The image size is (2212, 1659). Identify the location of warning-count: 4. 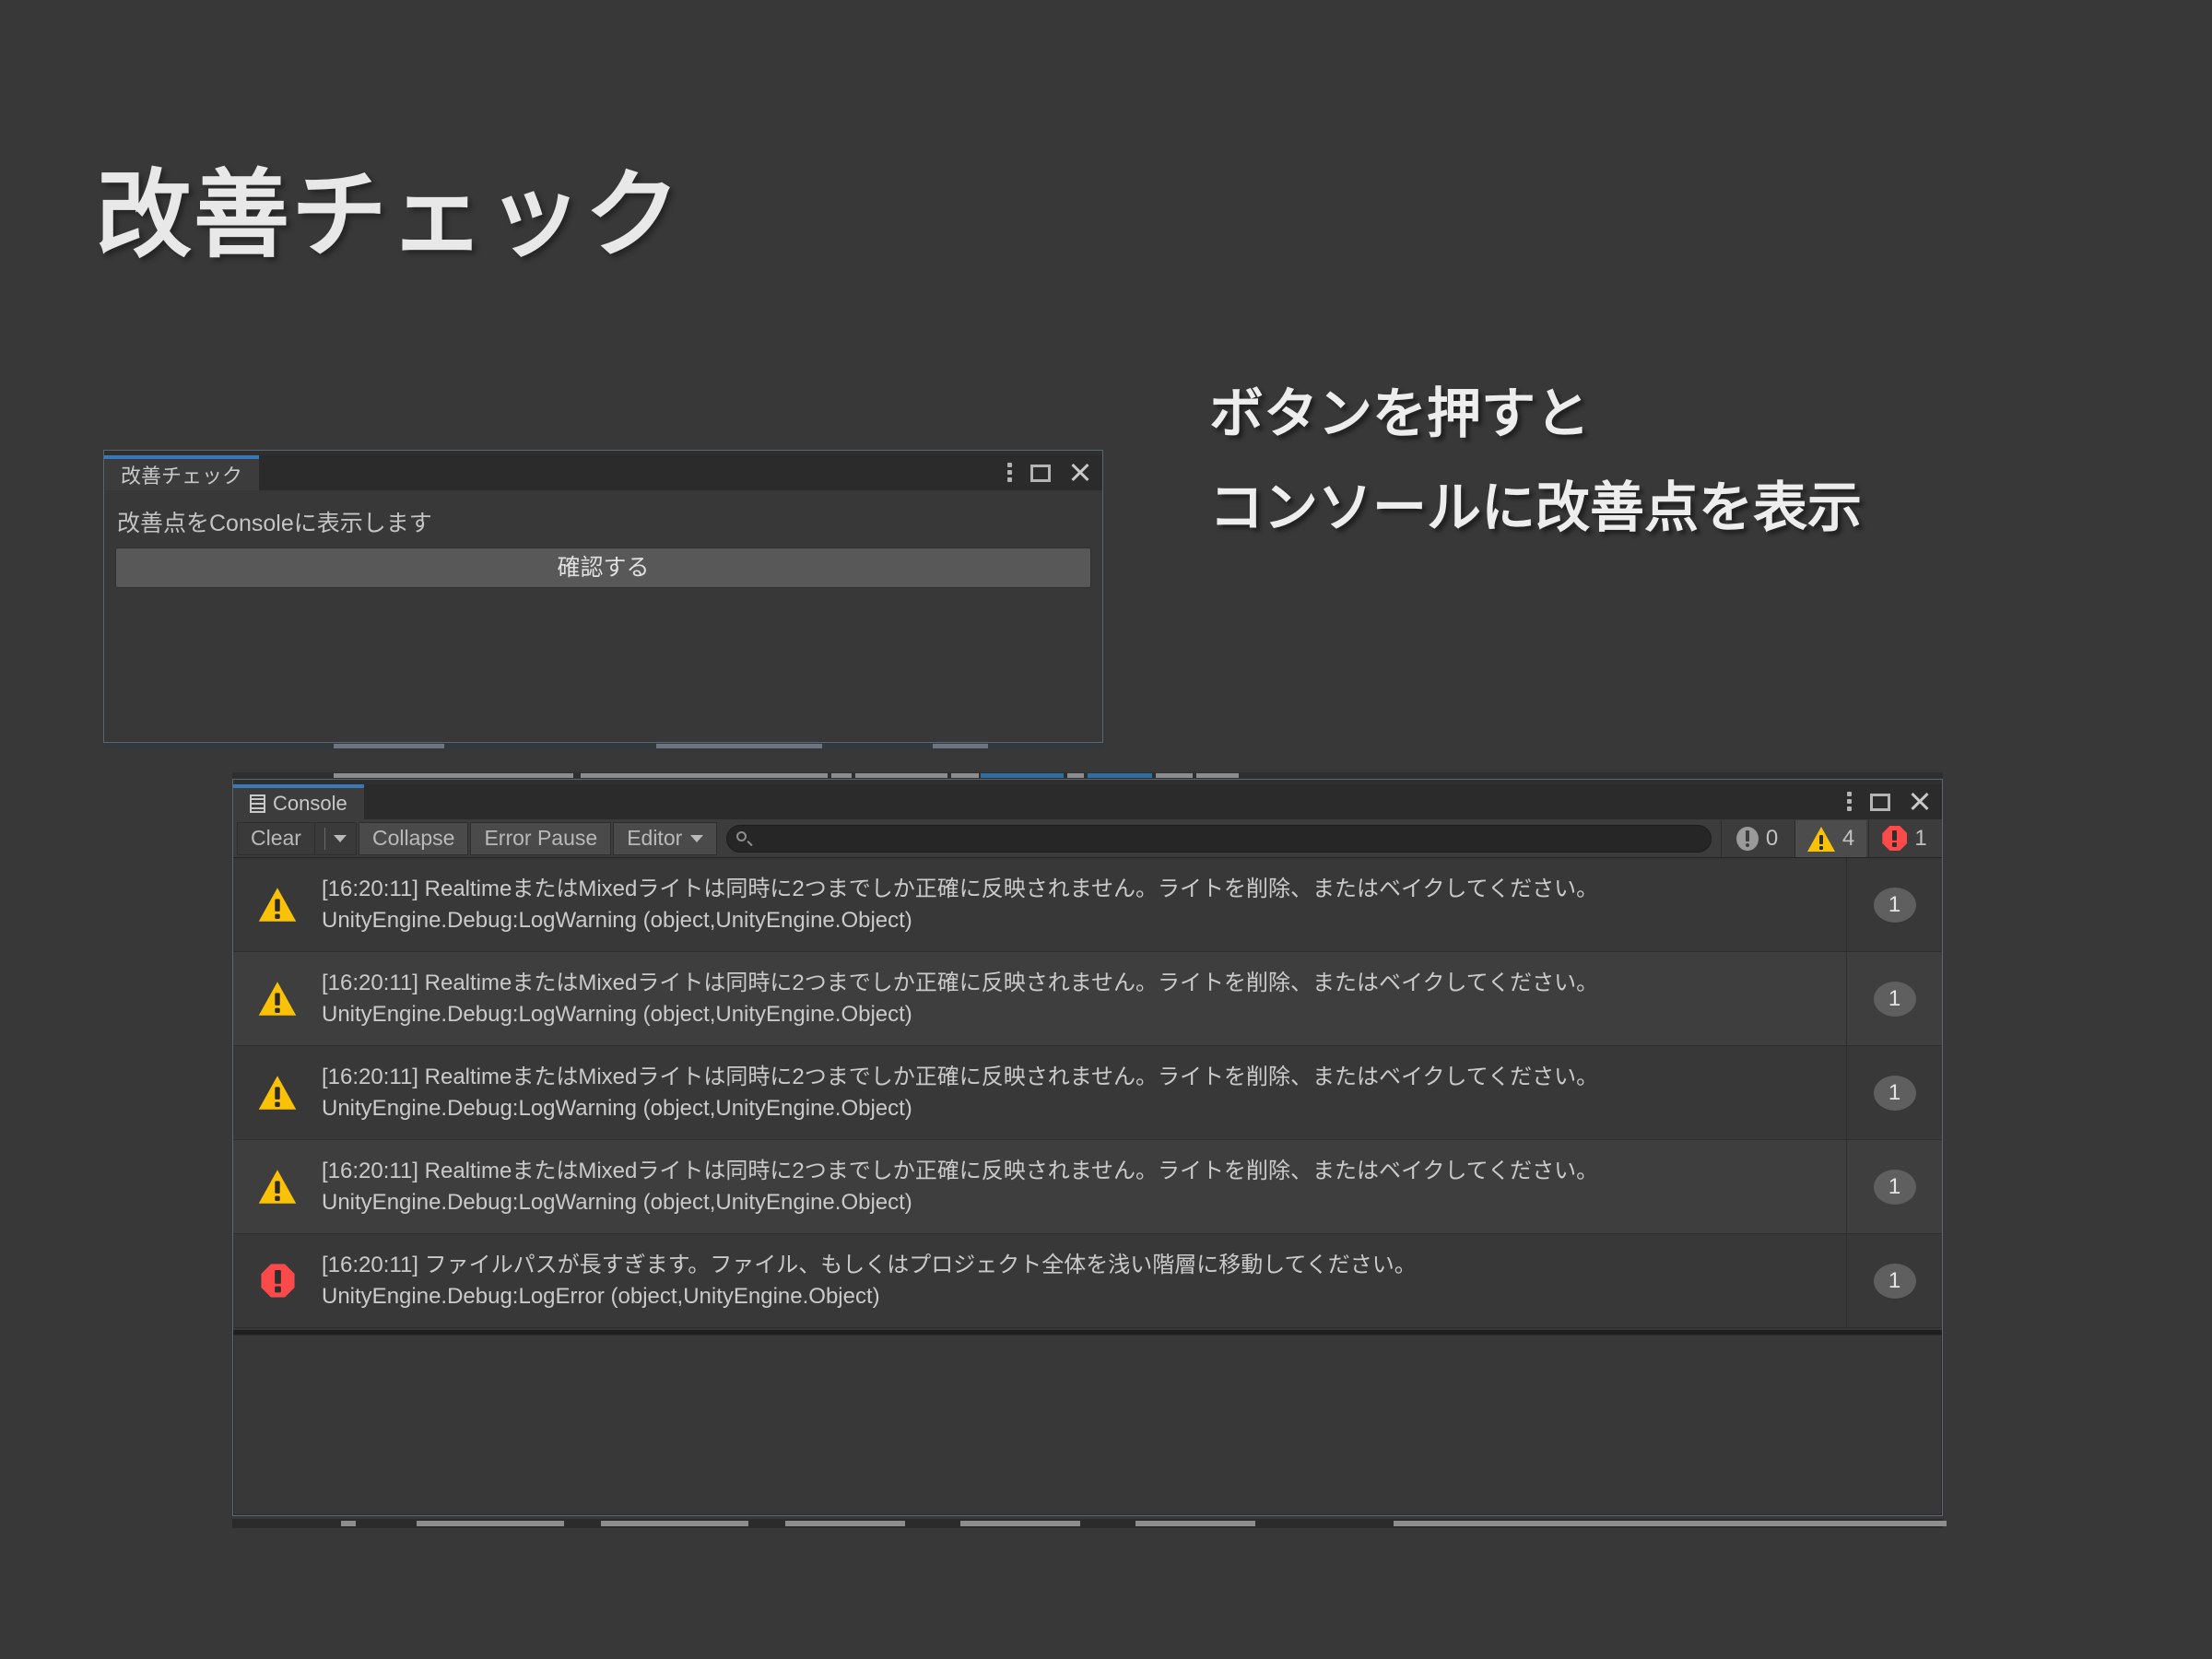
(1848, 838).